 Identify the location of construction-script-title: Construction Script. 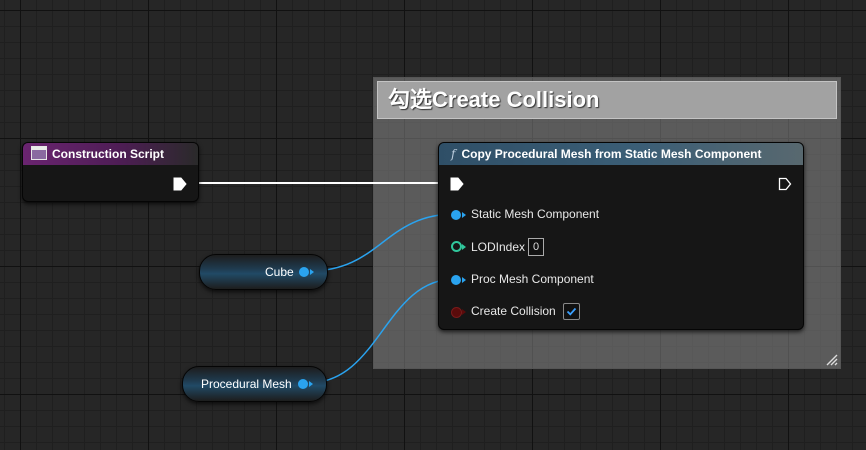
(108, 154).